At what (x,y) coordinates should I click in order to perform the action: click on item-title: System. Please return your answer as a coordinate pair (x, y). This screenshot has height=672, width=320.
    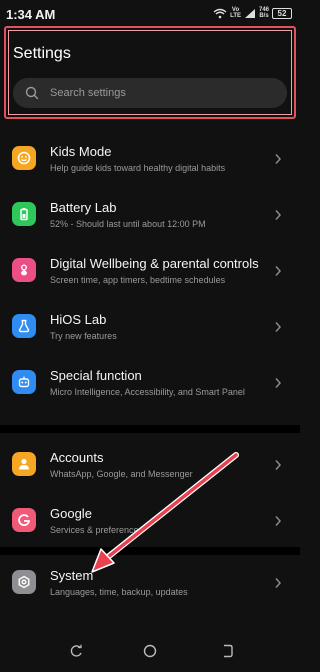
    Looking at the image, I should click on (72, 575).